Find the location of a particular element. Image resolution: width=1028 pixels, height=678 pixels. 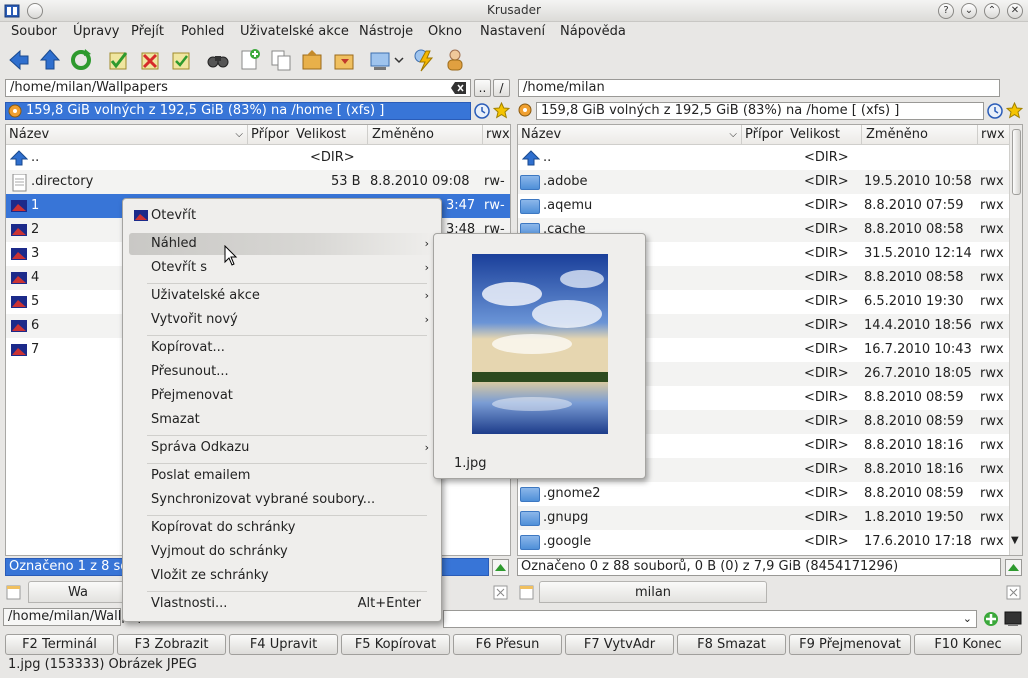

menu-item-send-email: Poslat emailem is located at coordinates (282, 476).